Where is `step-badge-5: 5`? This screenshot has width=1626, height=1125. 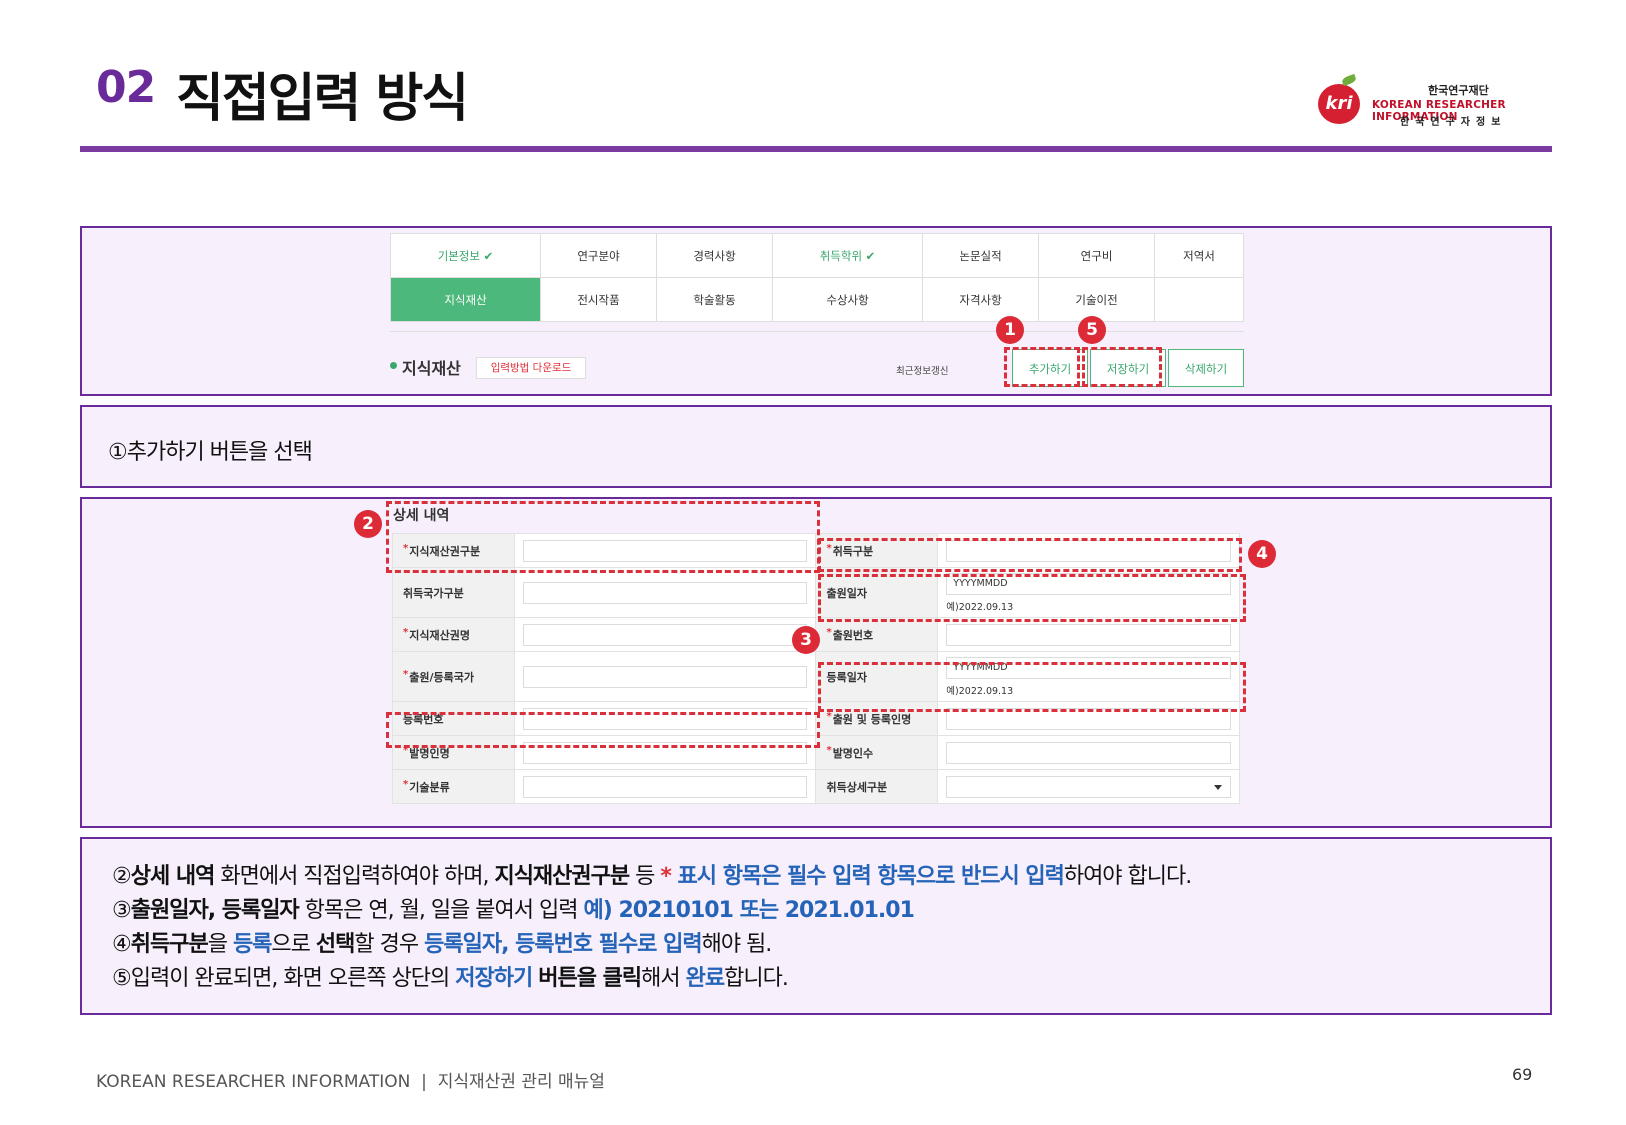
step-badge-5: 5 is located at coordinates (1092, 330).